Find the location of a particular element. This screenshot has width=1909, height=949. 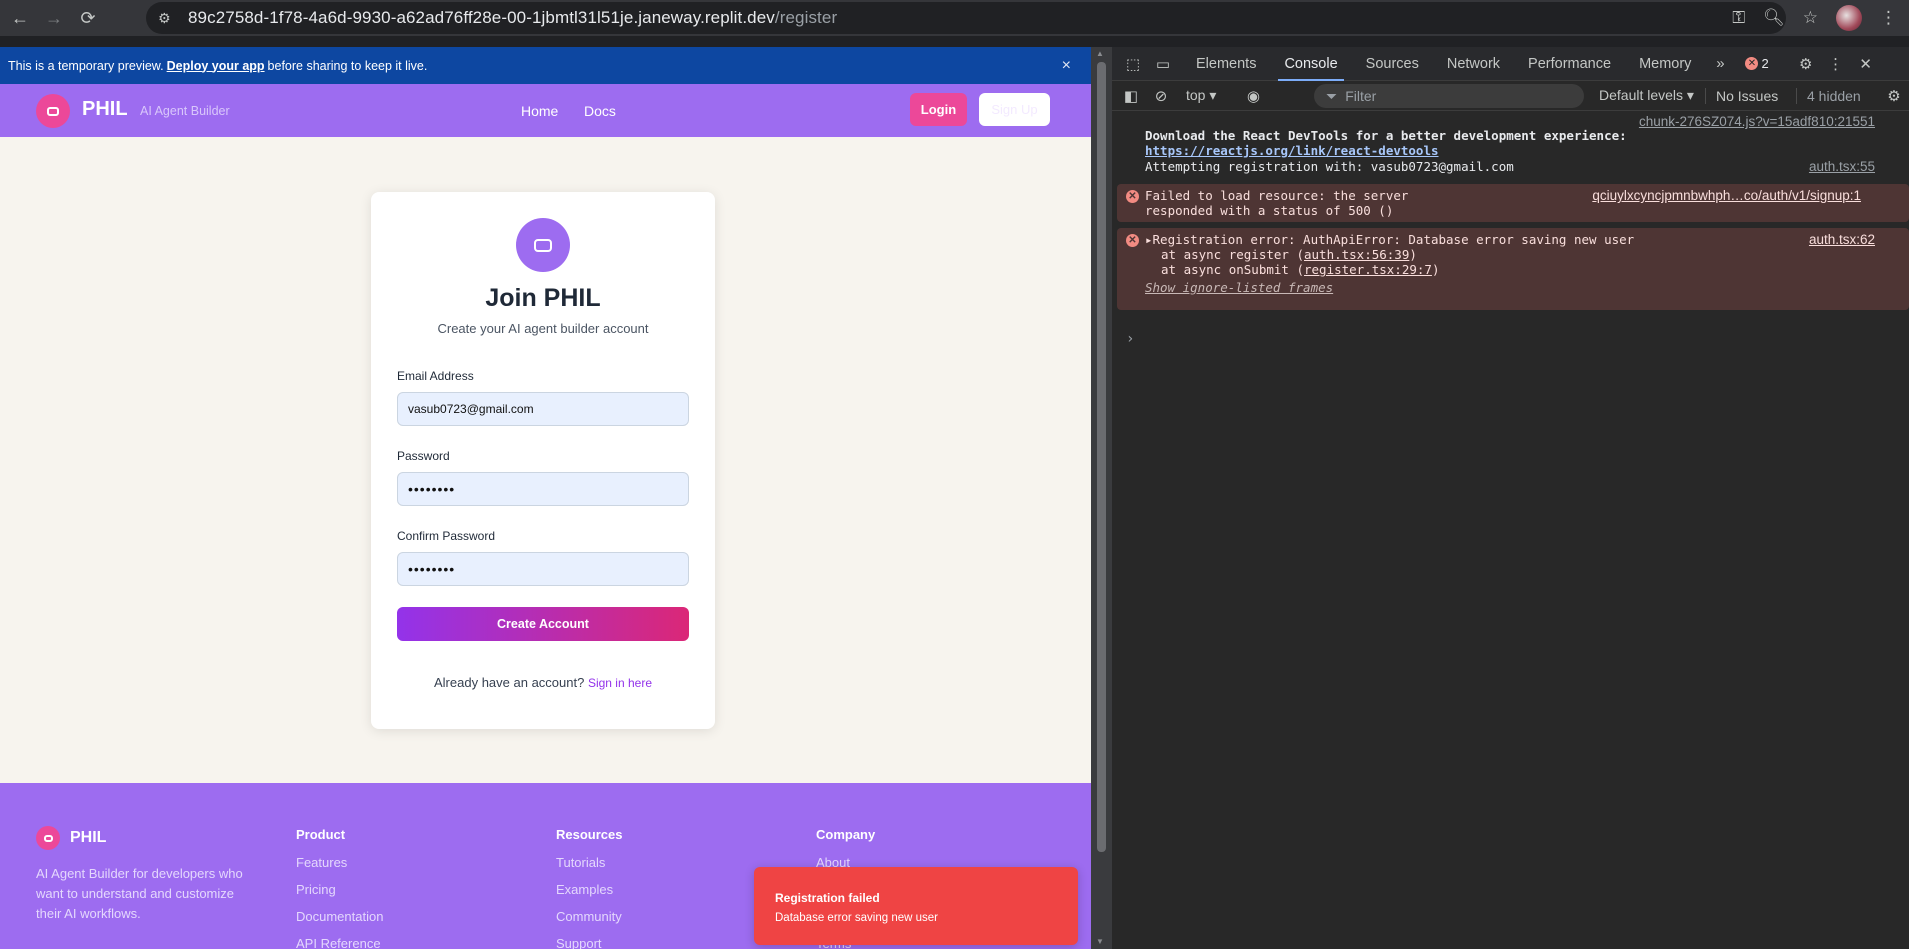

tab-console: Console is located at coordinates (1310, 64).